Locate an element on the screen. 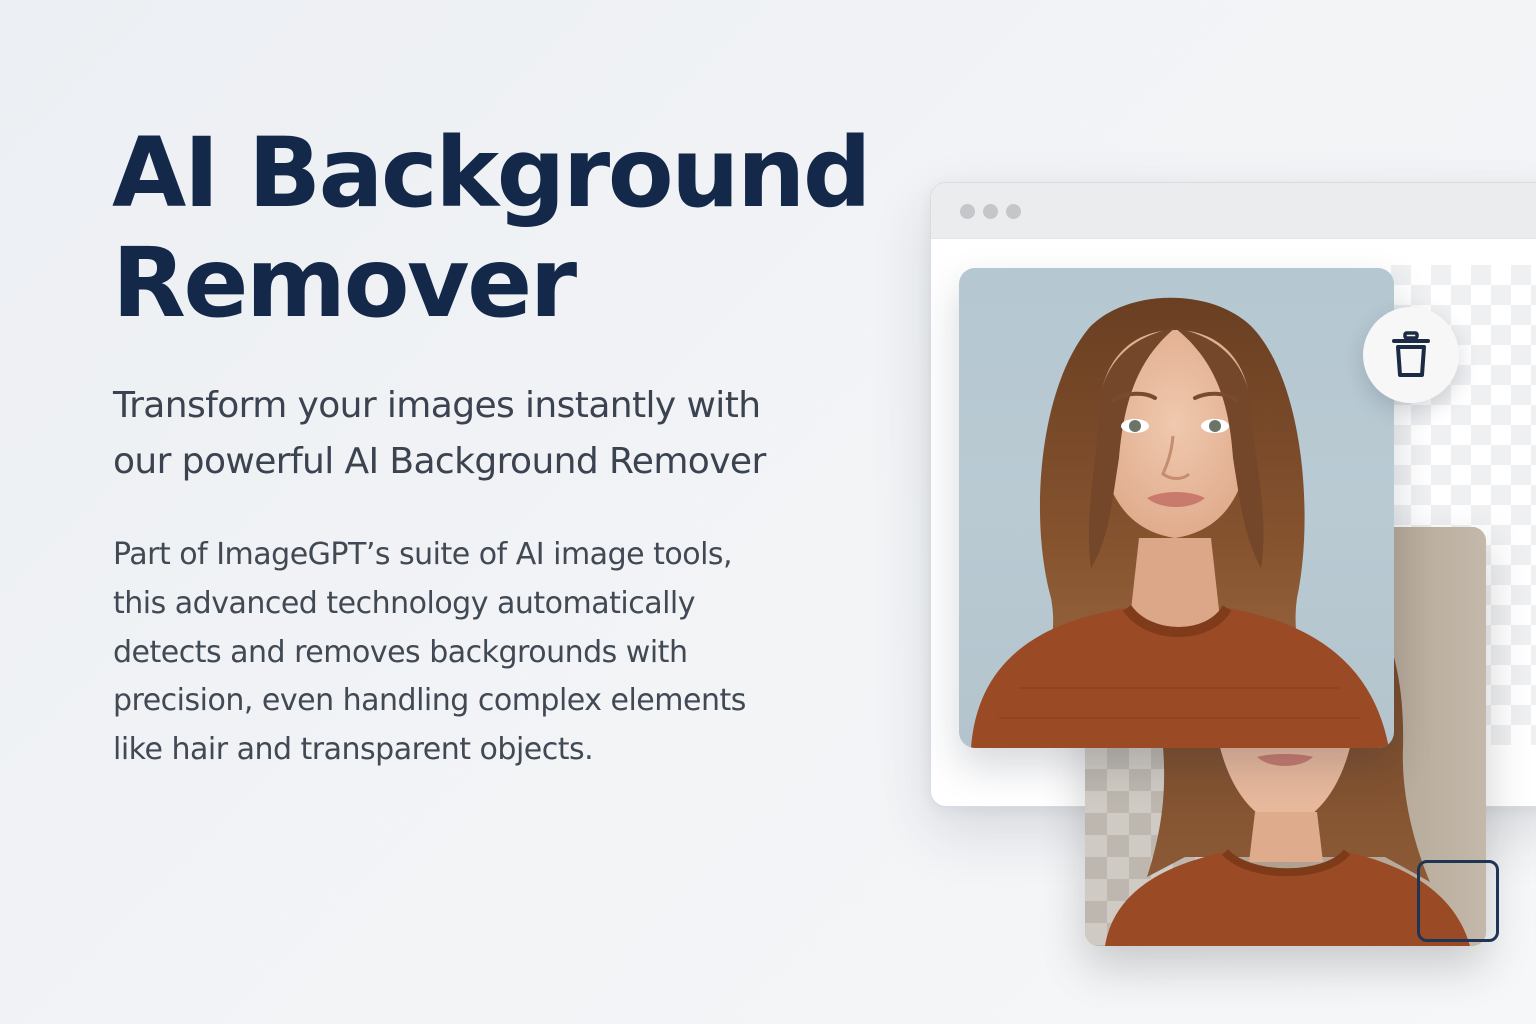 This screenshot has width=1536, height=1024. description-line-2: this advanced technology automatically is located at coordinates (404, 603).